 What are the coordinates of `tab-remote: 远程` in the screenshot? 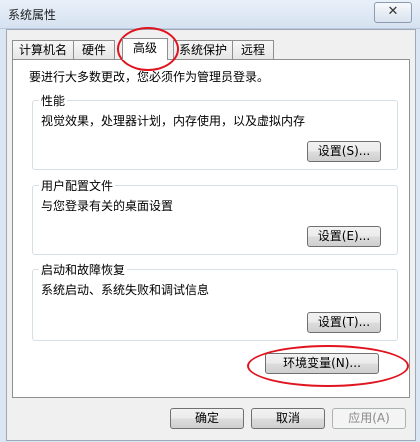 It's located at (253, 49).